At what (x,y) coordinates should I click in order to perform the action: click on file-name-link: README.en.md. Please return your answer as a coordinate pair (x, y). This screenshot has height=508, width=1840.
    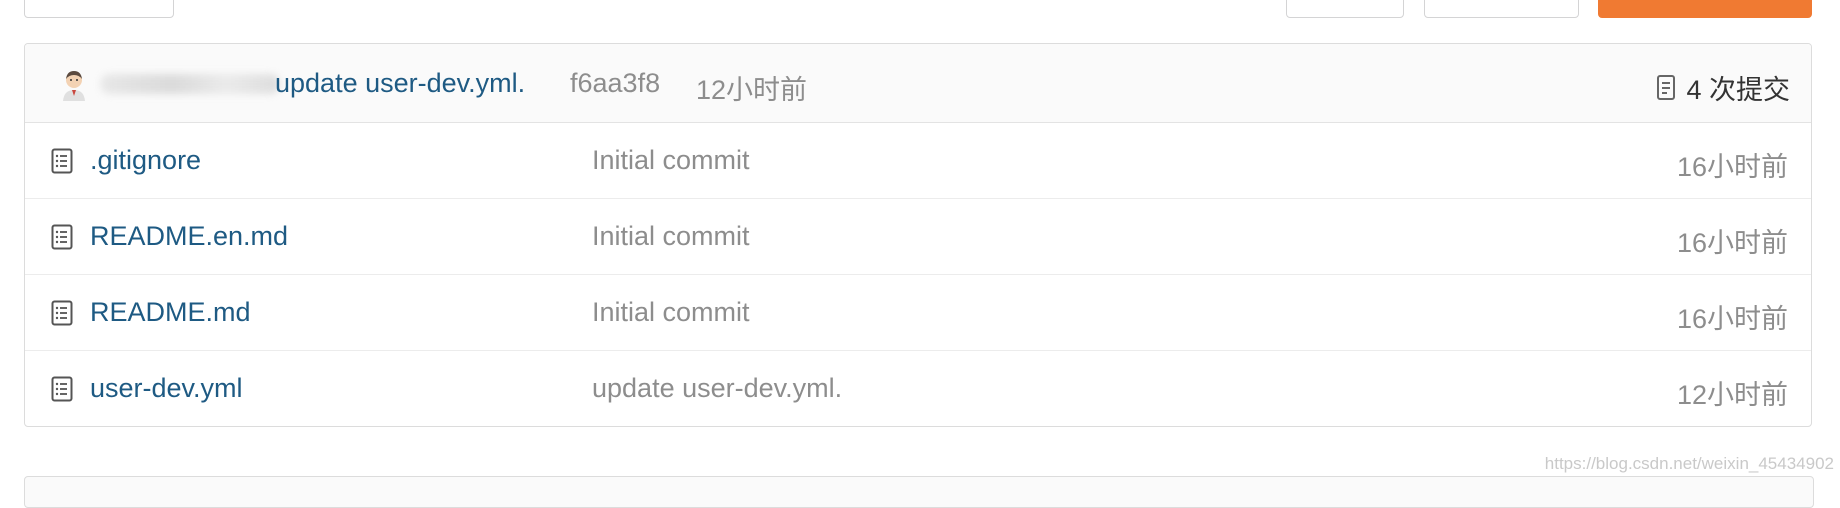
    Looking at the image, I should click on (189, 236).